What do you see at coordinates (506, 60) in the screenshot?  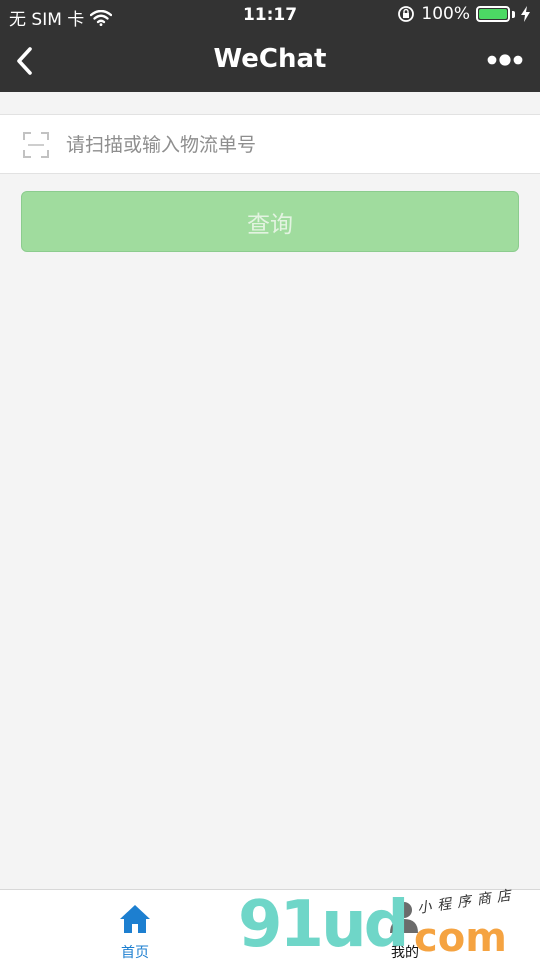 I see `more-dots-icon` at bounding box center [506, 60].